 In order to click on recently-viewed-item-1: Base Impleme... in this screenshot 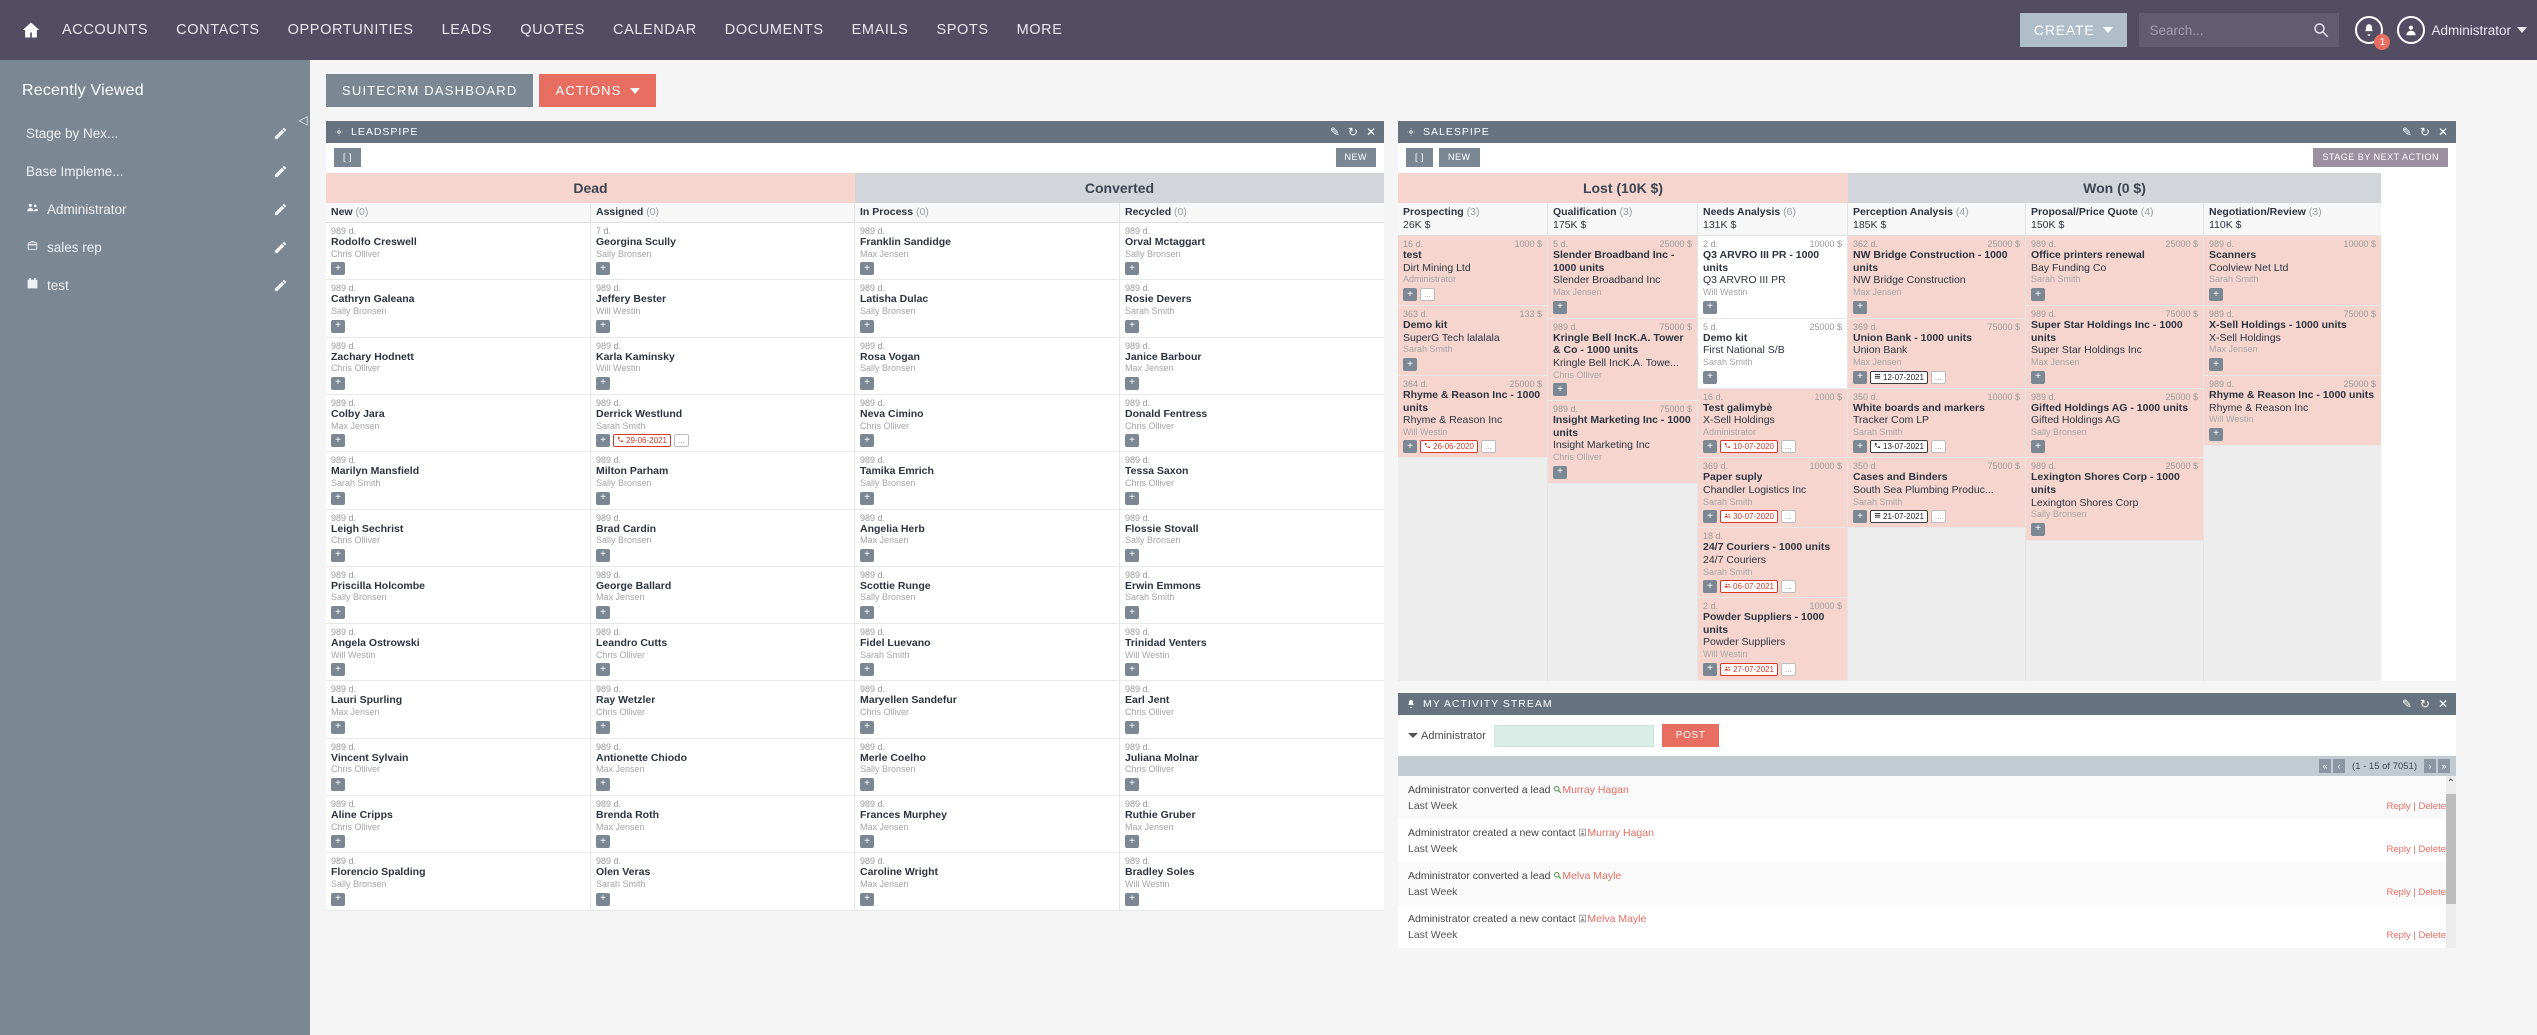, I will do `click(155, 171)`.